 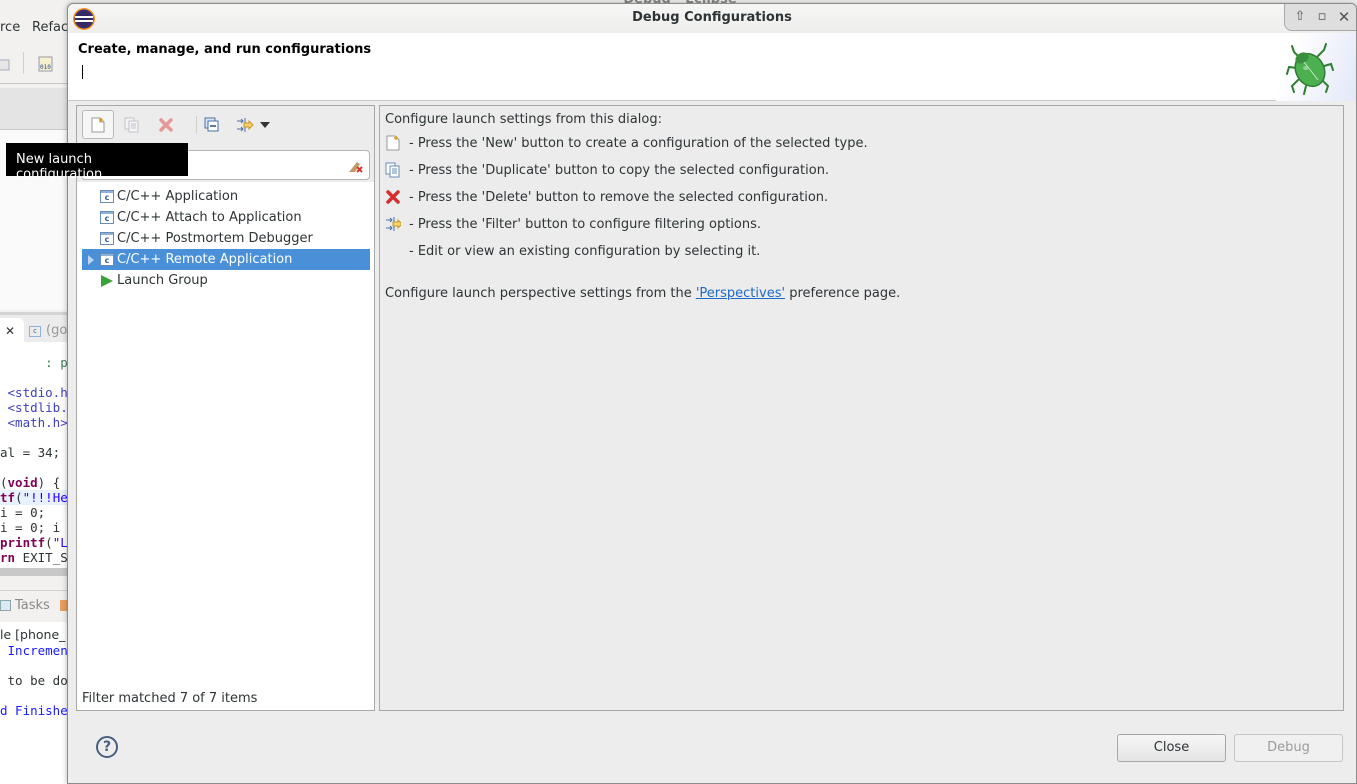 I want to click on new-launch-configuration-button, so click(x=98, y=124).